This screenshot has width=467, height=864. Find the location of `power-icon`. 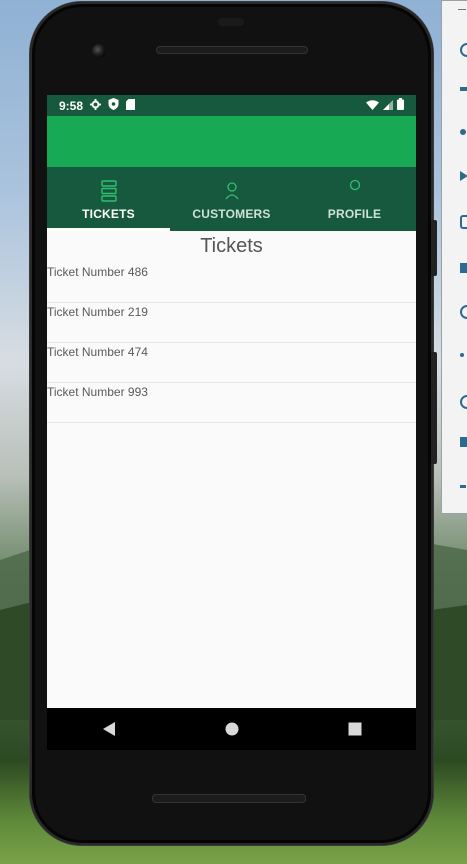

power-icon is located at coordinates (463, 50).